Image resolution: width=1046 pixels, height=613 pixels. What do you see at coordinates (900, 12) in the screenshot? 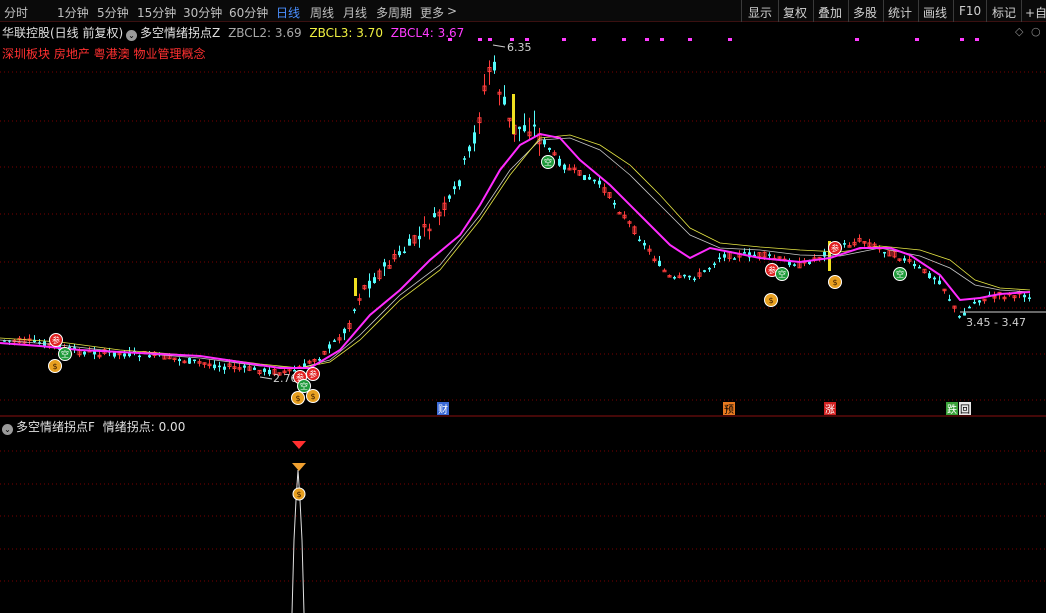
I see `statistics-button: 统计` at bounding box center [900, 12].